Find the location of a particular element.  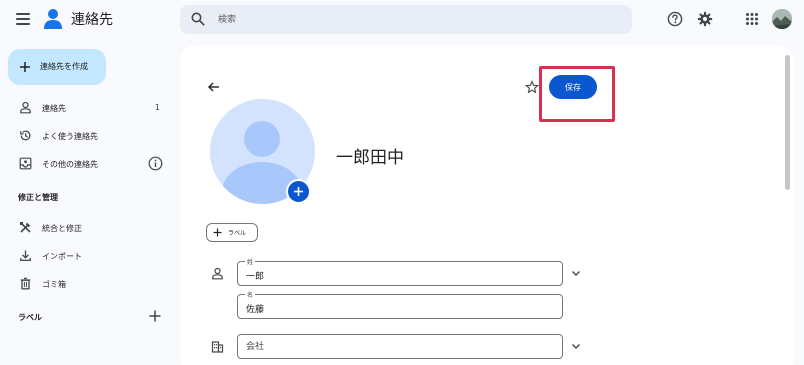

contact-name: 一郎田中 is located at coordinates (370, 158).